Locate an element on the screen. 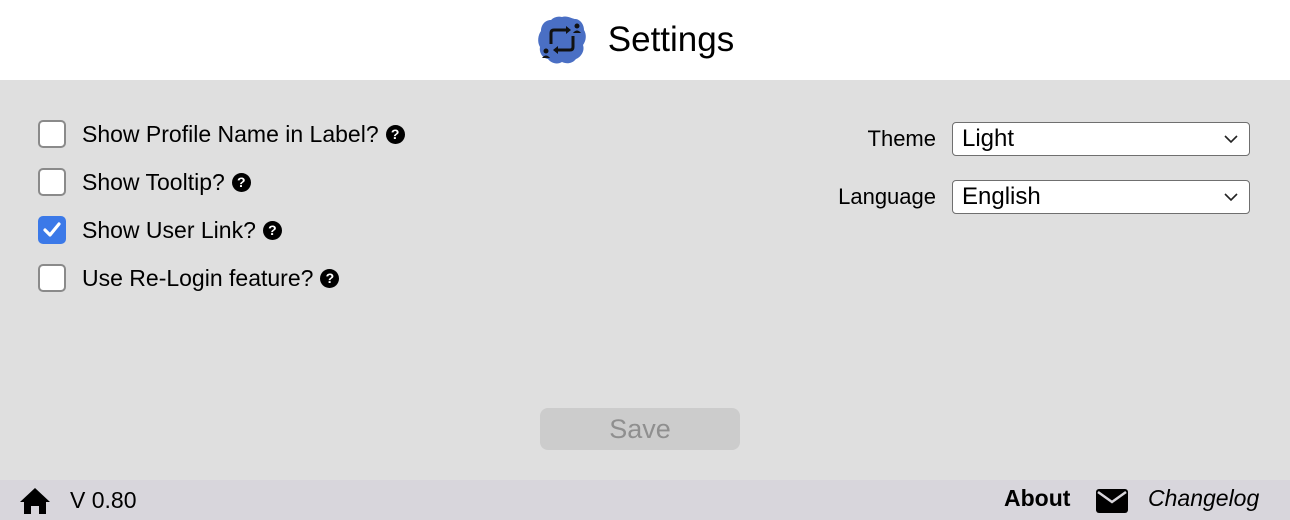  checkmark-icon is located at coordinates (52, 229).